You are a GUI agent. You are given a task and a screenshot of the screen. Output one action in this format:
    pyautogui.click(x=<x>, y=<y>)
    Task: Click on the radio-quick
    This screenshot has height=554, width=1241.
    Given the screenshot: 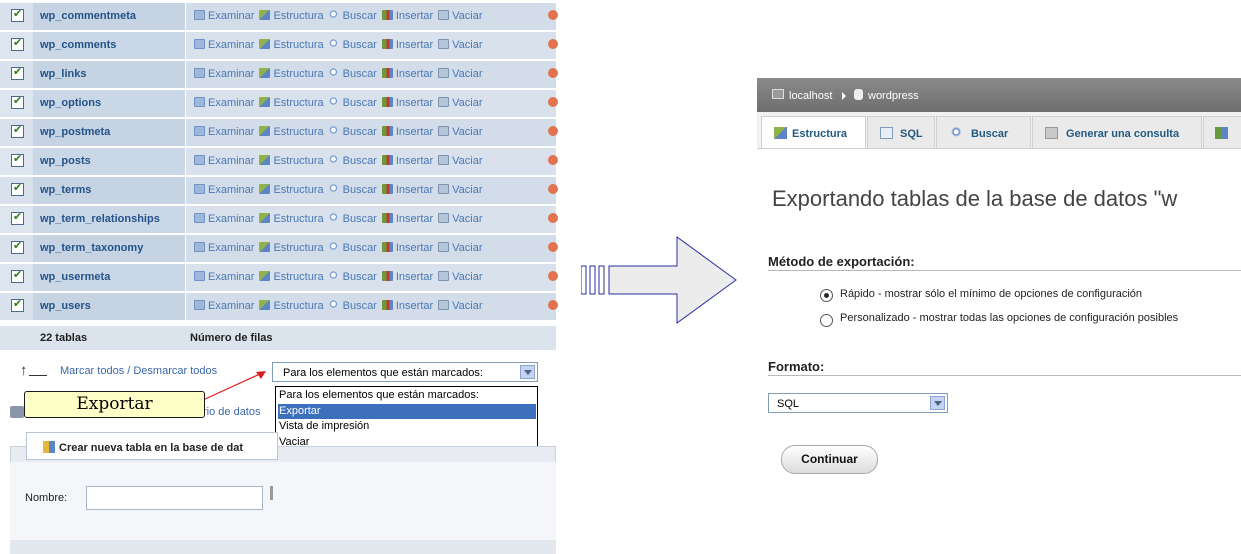 What is the action you would take?
    pyautogui.click(x=826, y=295)
    